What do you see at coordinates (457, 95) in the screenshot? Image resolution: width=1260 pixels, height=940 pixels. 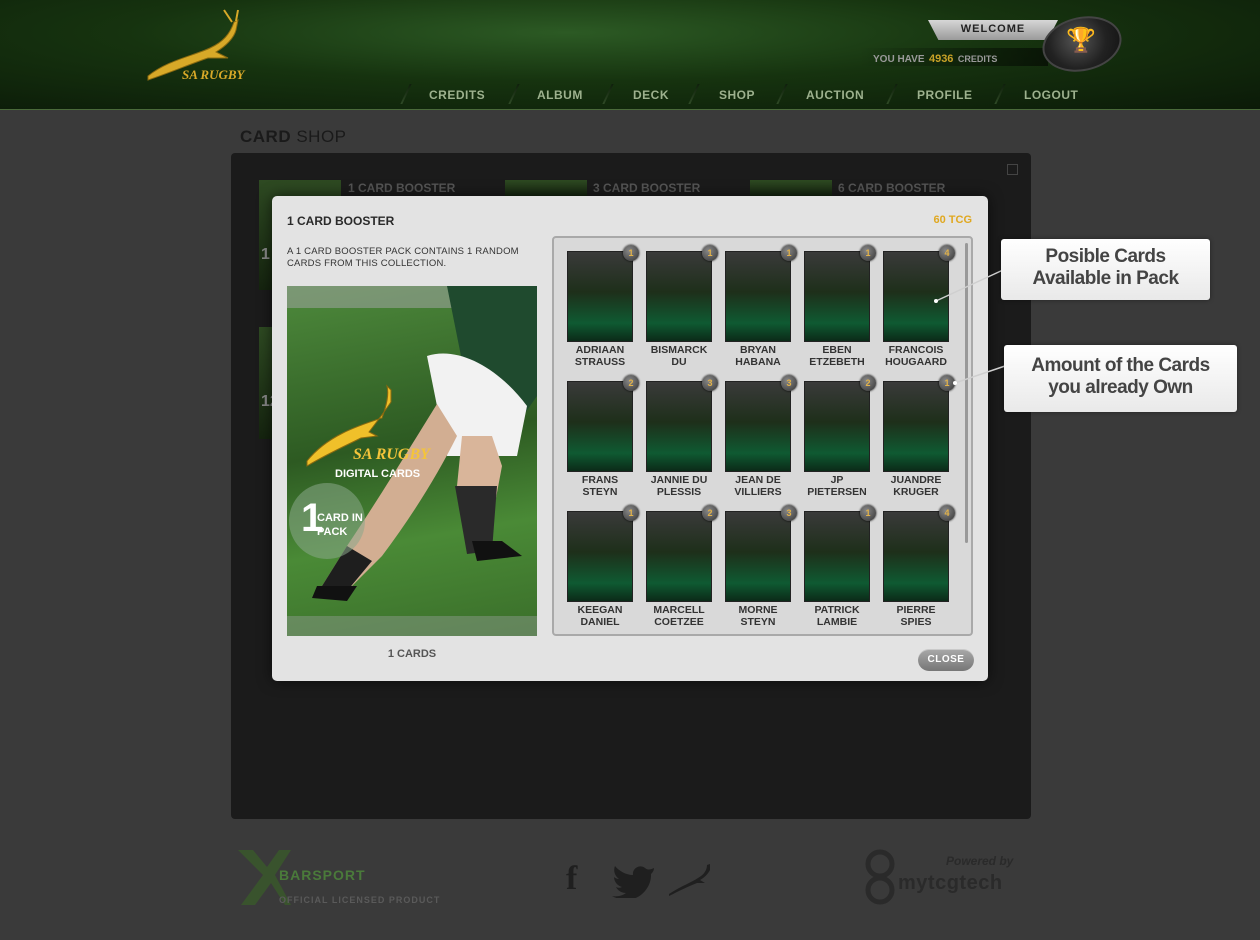 I see `nav-credits: CREDITS` at bounding box center [457, 95].